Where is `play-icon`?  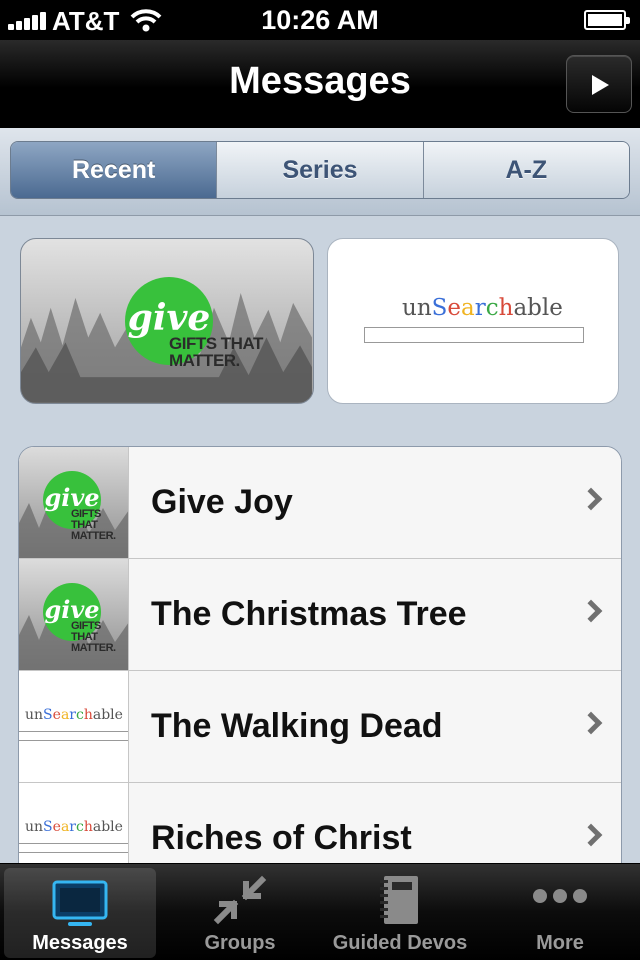 play-icon is located at coordinates (600, 85).